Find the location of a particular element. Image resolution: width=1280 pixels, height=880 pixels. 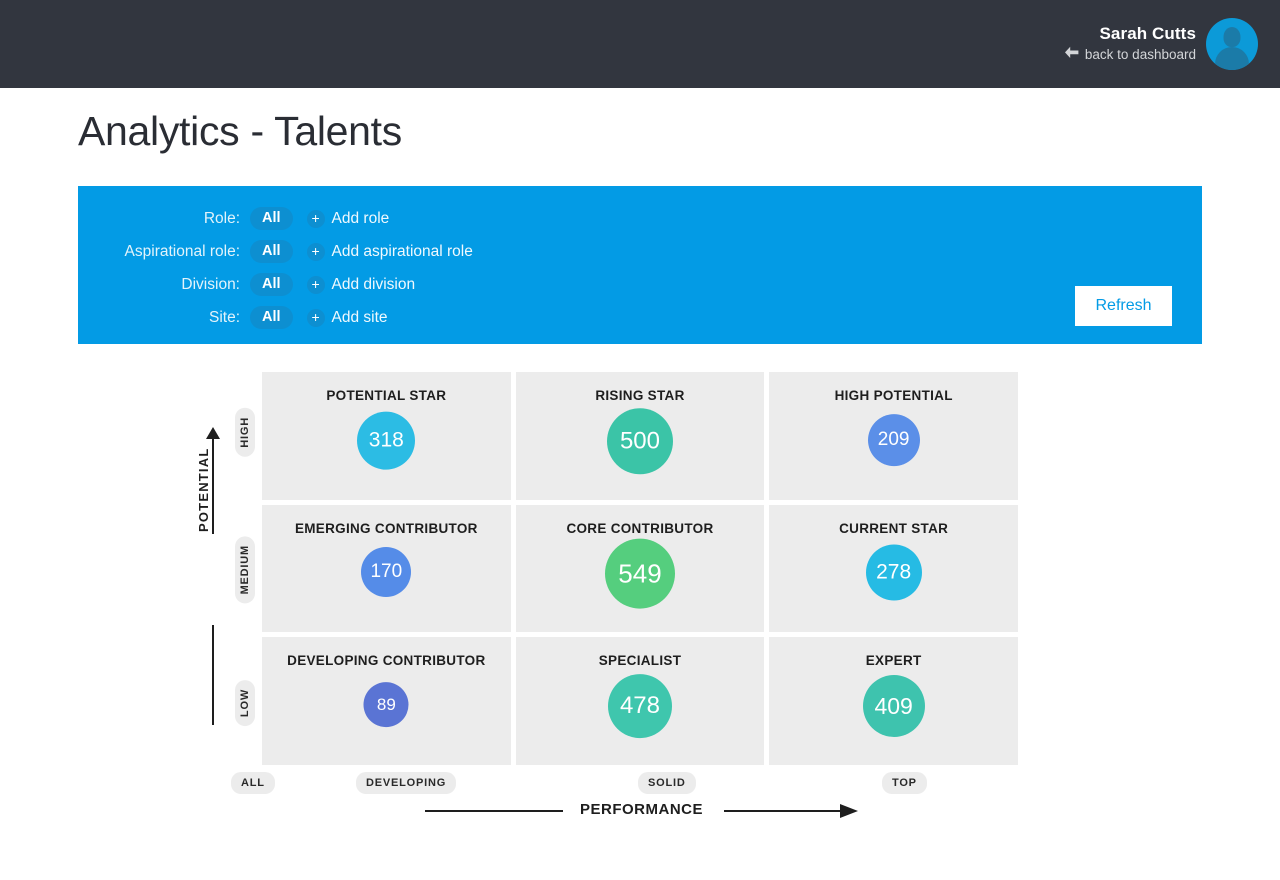

filter-label-site: Site: is located at coordinates (224, 317).